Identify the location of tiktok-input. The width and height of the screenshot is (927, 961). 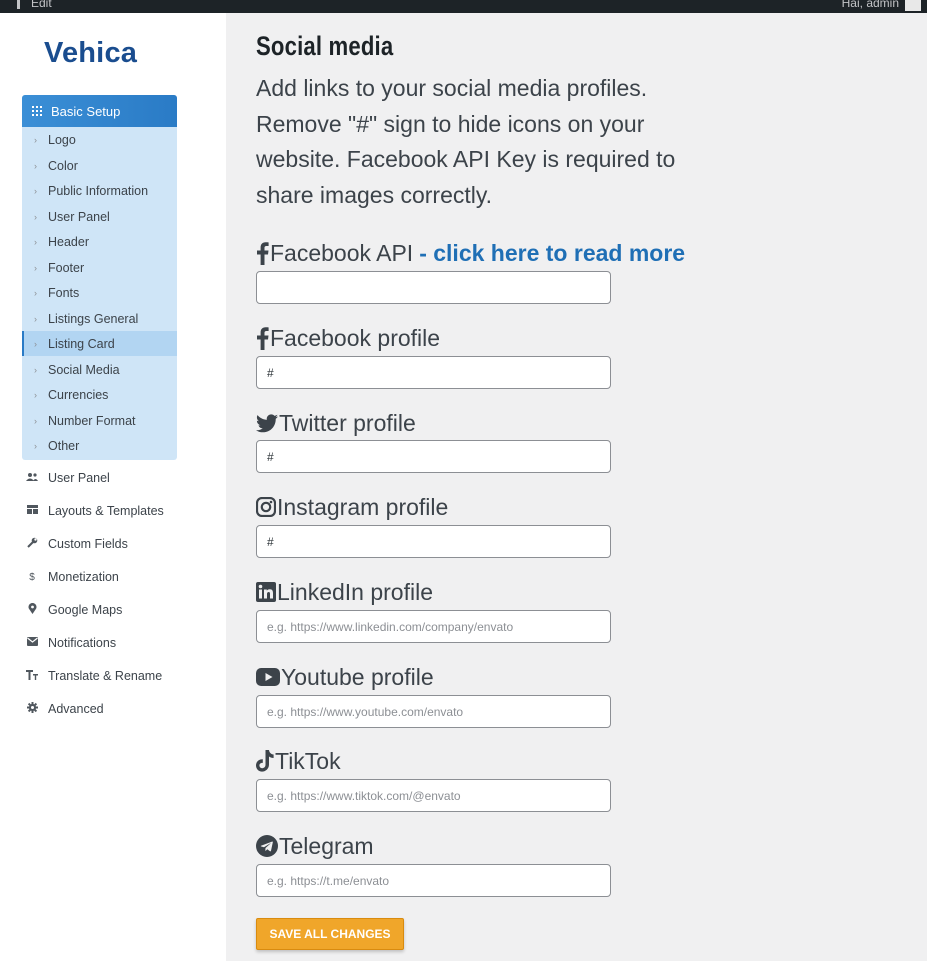
(433, 795).